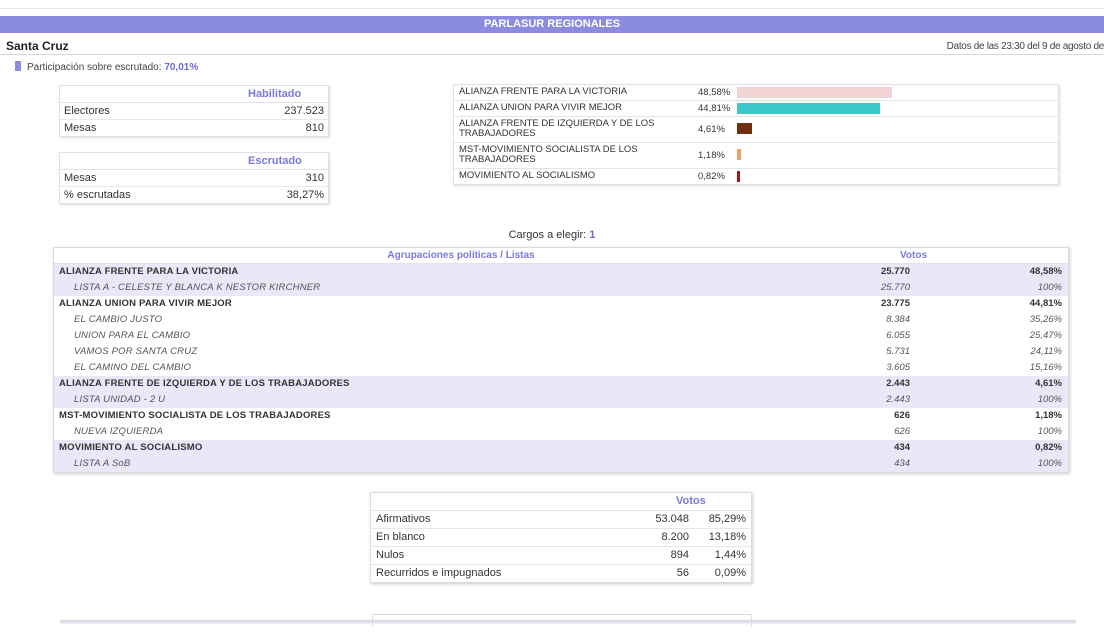 This screenshot has height=633, width=1104. I want to click on percent-value: 1,18%, so click(1048, 415).